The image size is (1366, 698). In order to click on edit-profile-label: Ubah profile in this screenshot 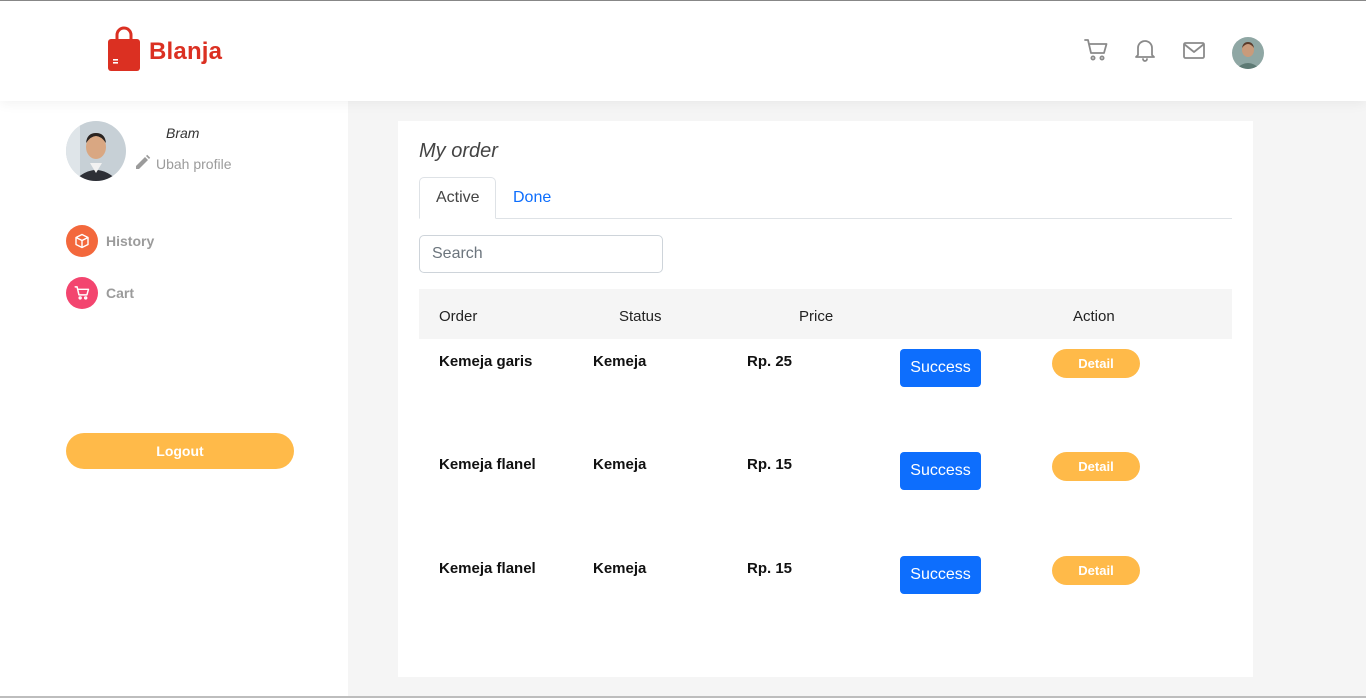, I will do `click(194, 164)`.